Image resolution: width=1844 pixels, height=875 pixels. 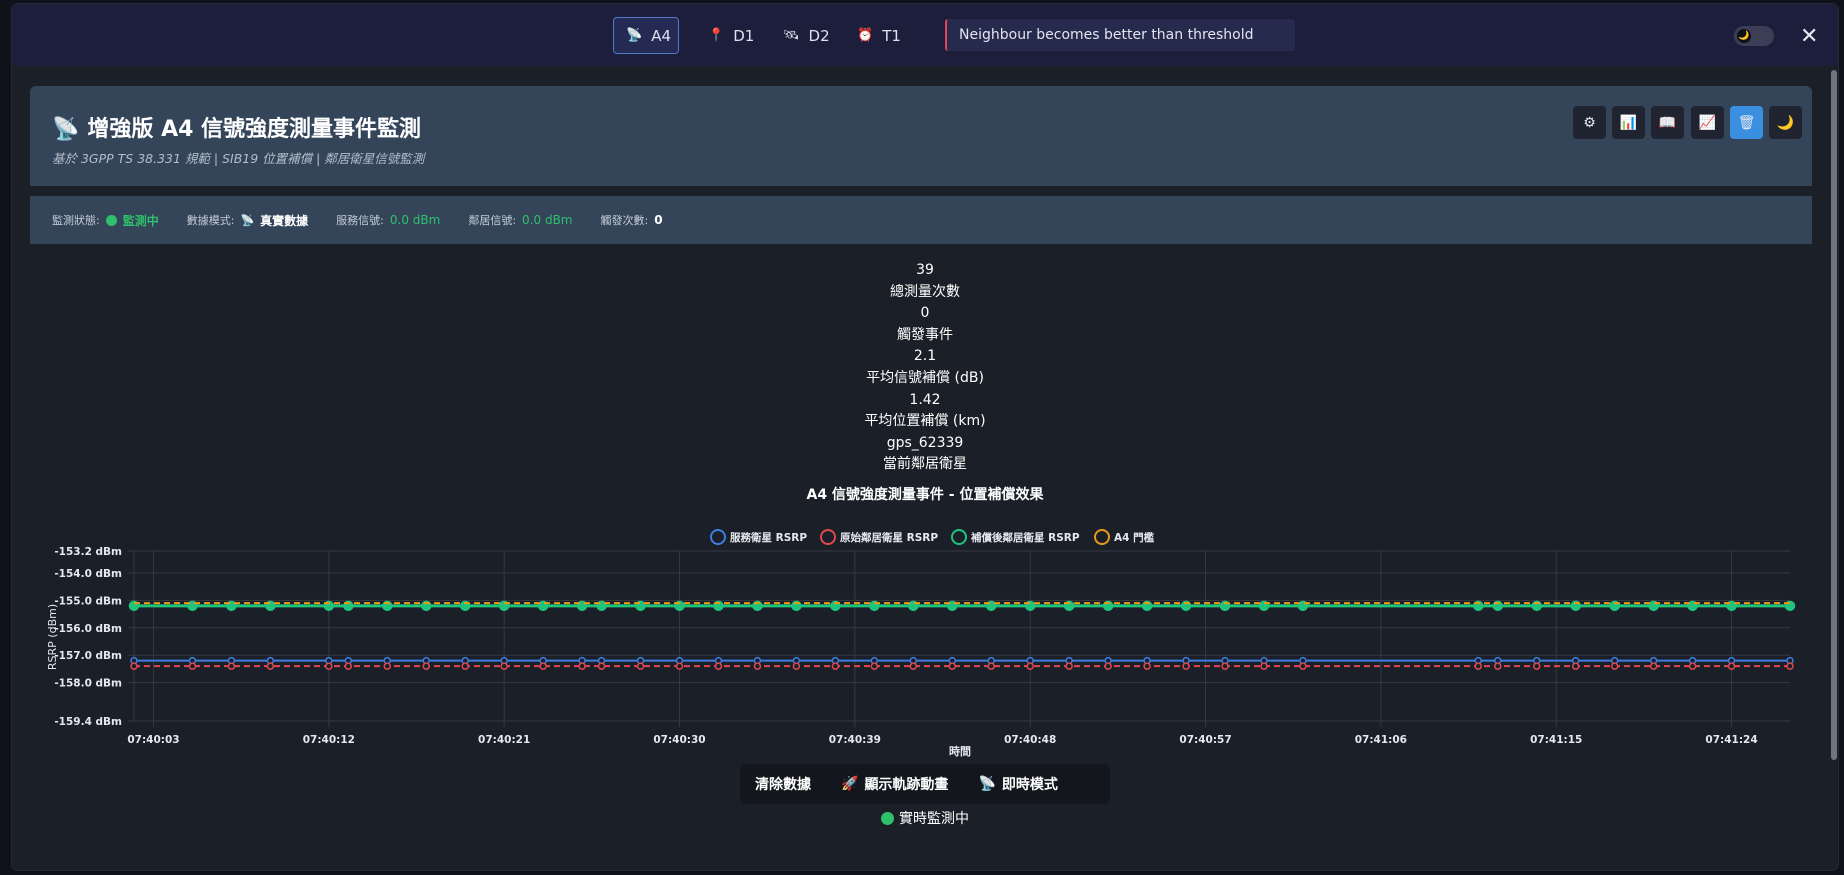 What do you see at coordinates (887, 818) in the screenshot?
I see `live-dot-icon` at bounding box center [887, 818].